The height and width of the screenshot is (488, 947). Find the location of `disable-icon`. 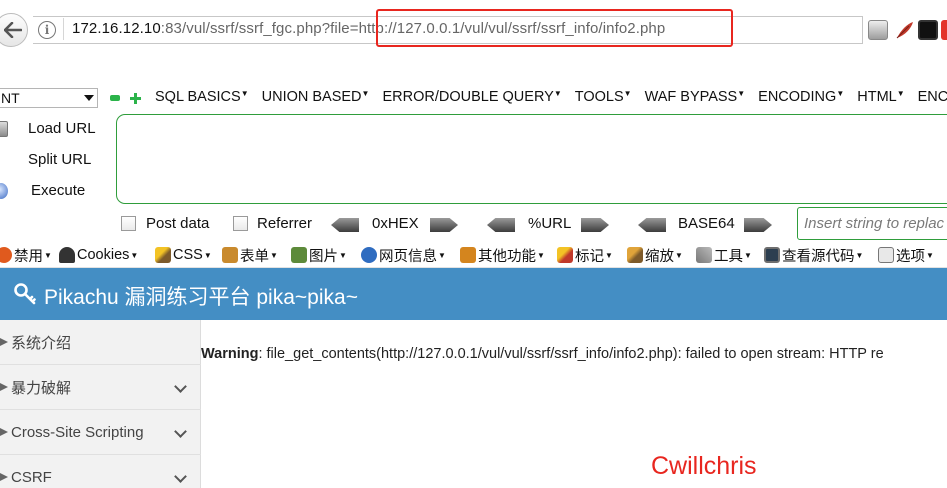

disable-icon is located at coordinates (6, 255).